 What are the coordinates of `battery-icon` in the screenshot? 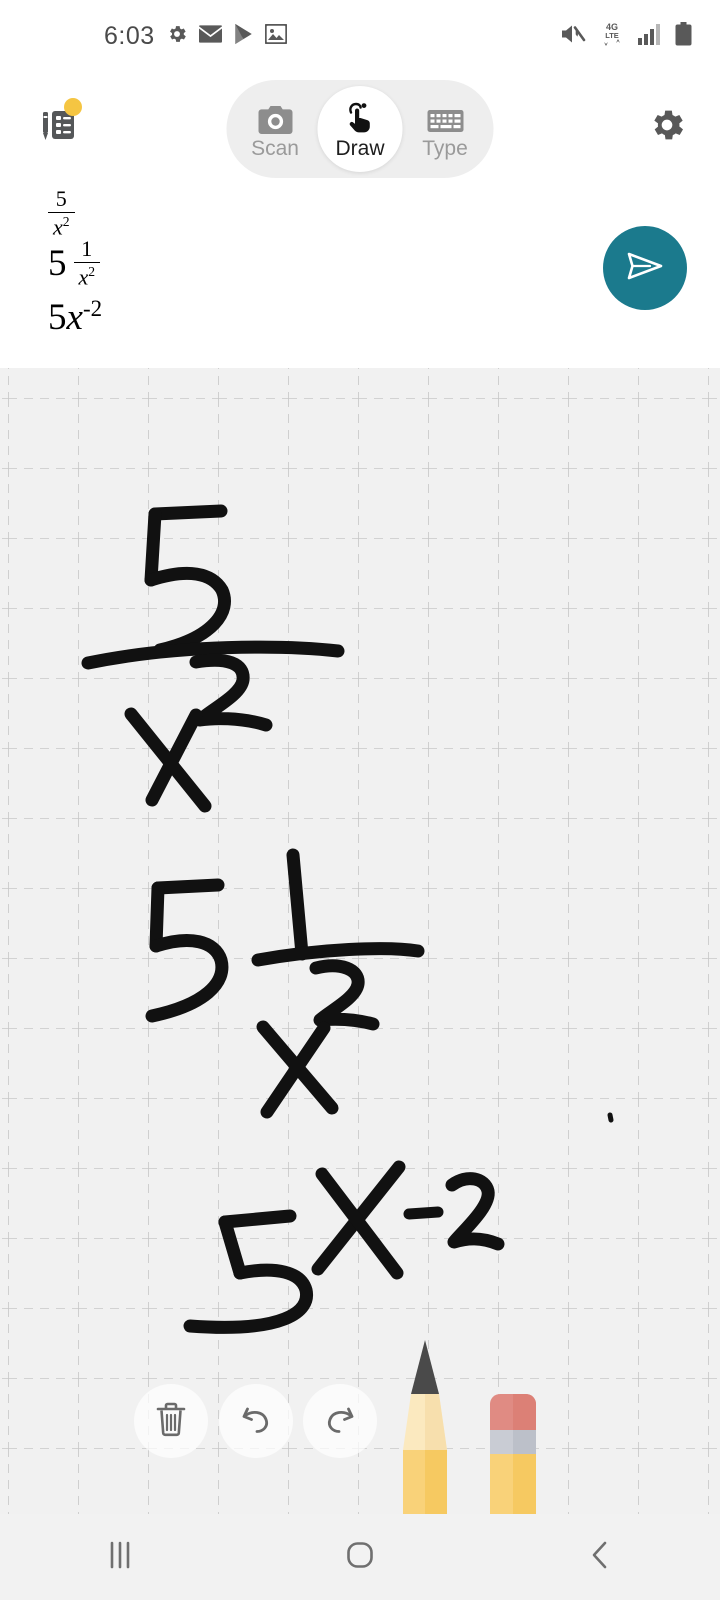 It's located at (683, 36).